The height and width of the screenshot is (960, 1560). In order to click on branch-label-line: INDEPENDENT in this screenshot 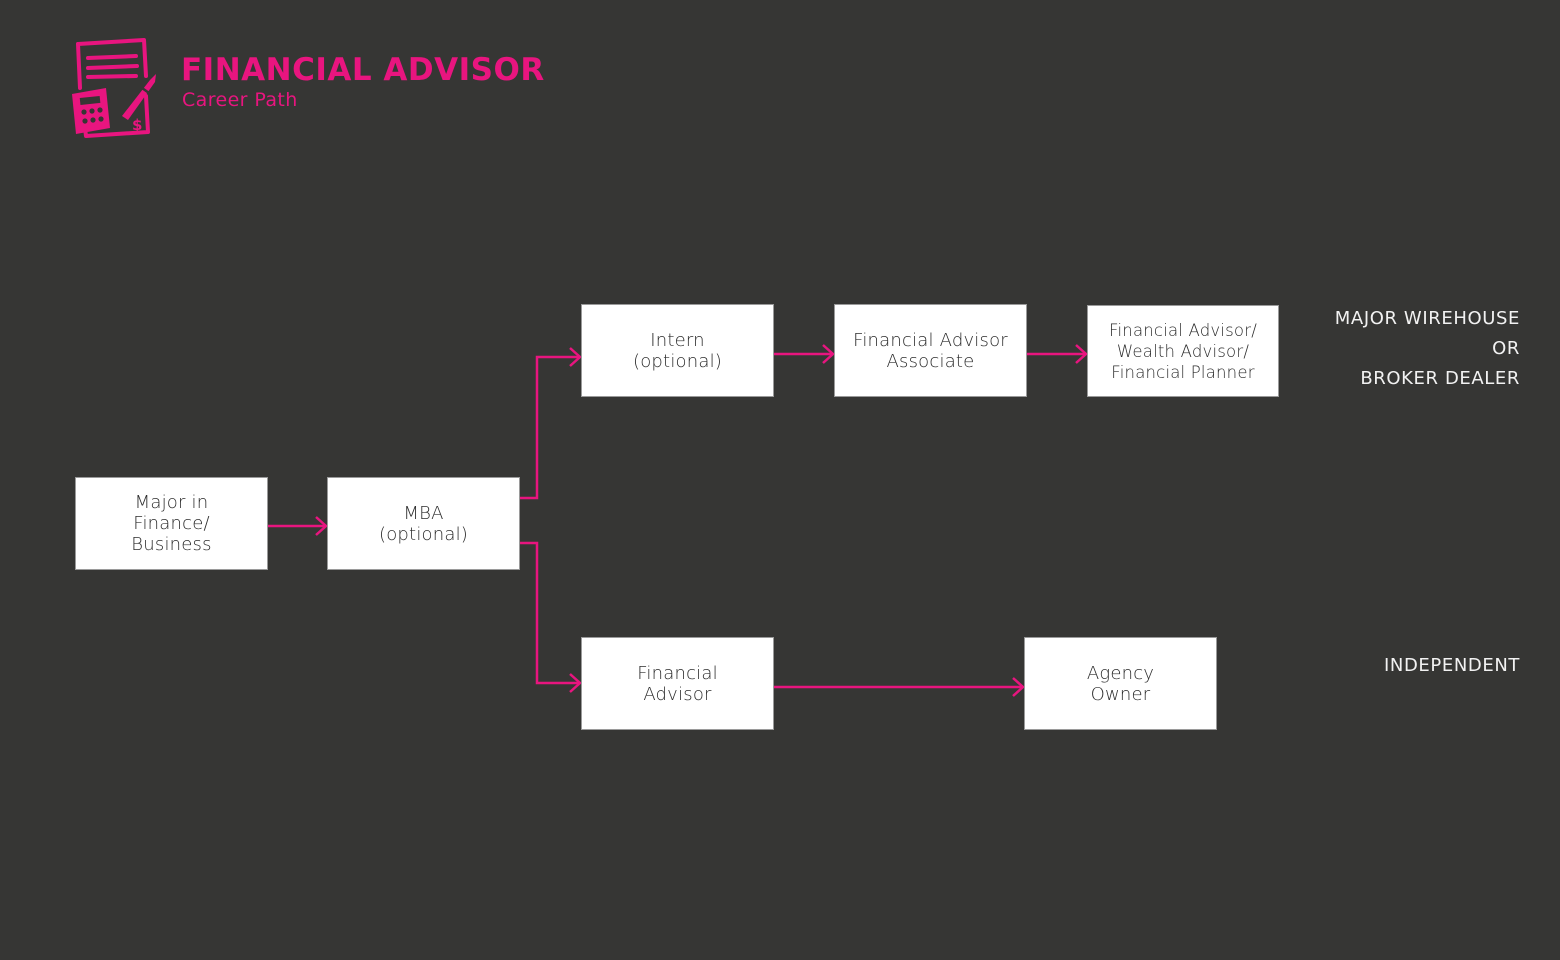, I will do `click(1452, 665)`.